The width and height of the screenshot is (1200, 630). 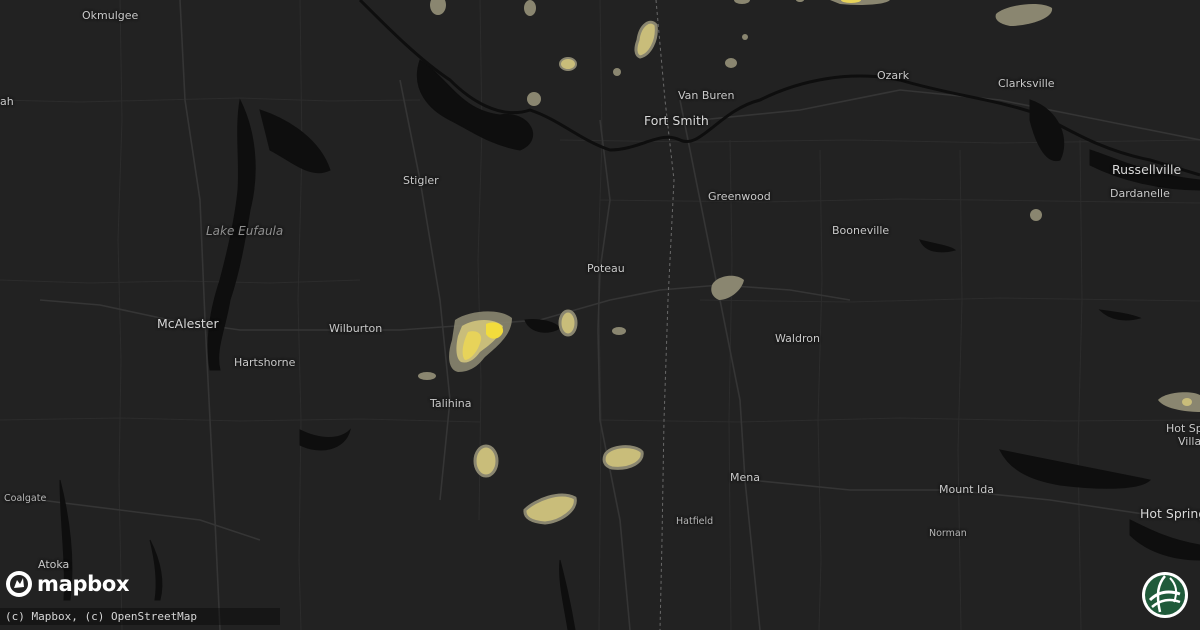 I want to click on label-greenwood: Greenwood, so click(x=739, y=196).